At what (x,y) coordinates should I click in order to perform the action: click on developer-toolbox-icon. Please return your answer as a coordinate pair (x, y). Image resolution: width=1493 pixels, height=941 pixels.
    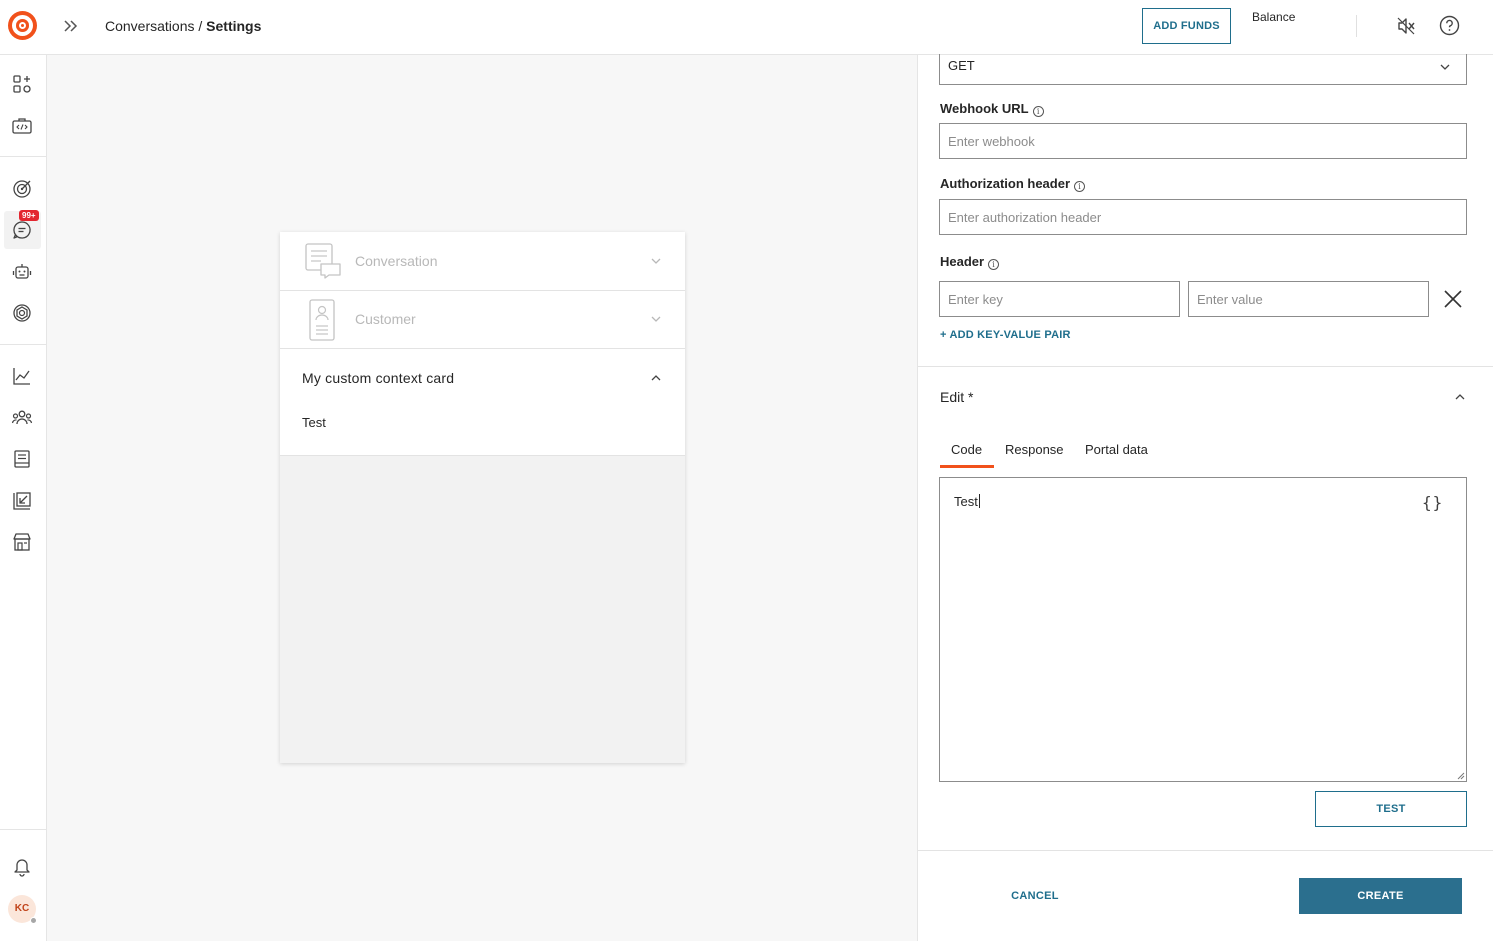
    Looking at the image, I should click on (22, 126).